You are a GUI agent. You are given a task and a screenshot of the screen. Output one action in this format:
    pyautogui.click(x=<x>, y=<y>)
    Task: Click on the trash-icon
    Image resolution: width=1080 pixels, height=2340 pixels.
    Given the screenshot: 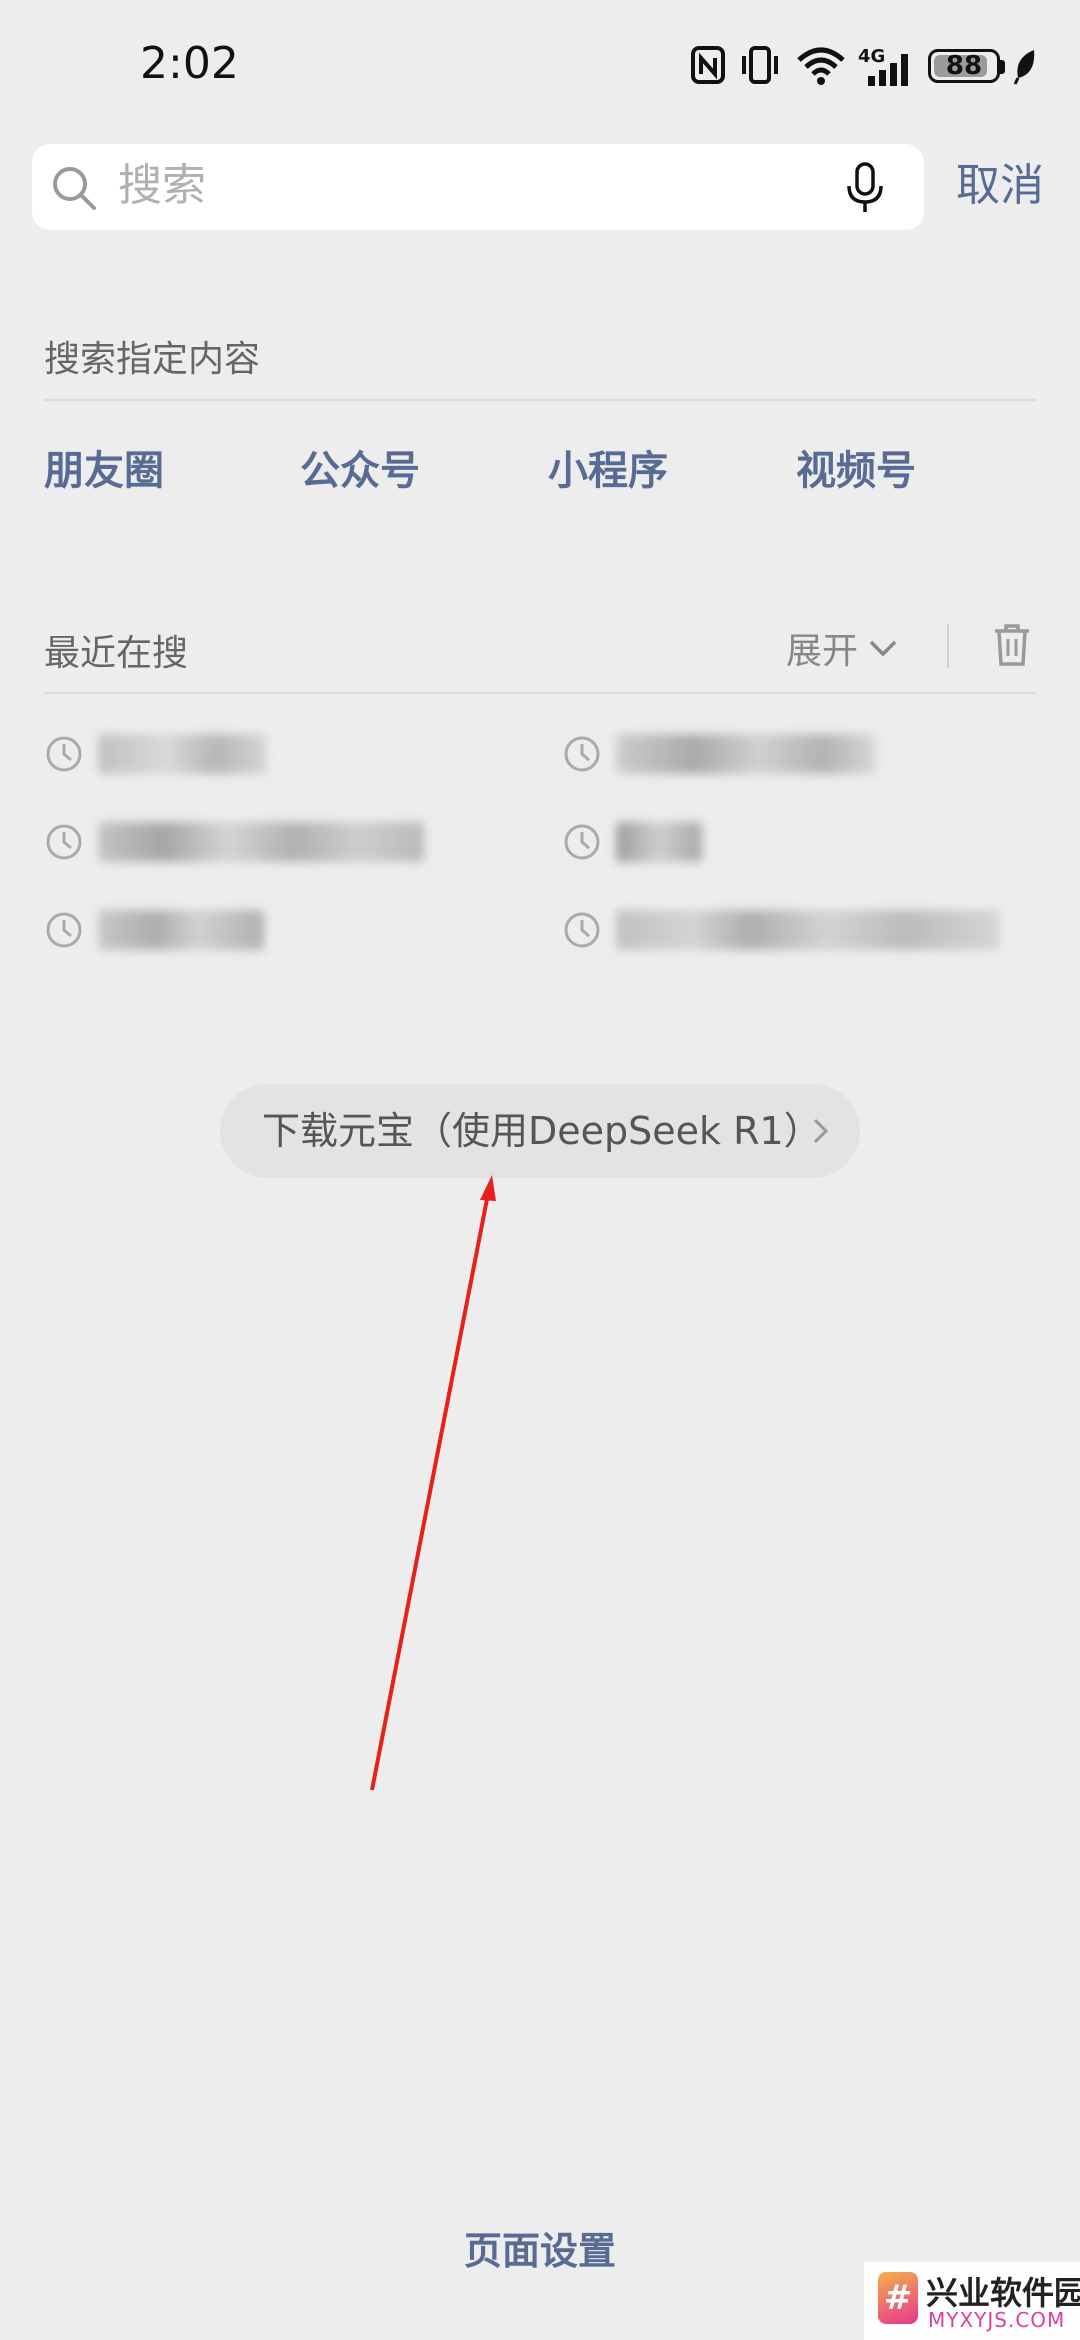 What is the action you would take?
    pyautogui.click(x=1012, y=647)
    